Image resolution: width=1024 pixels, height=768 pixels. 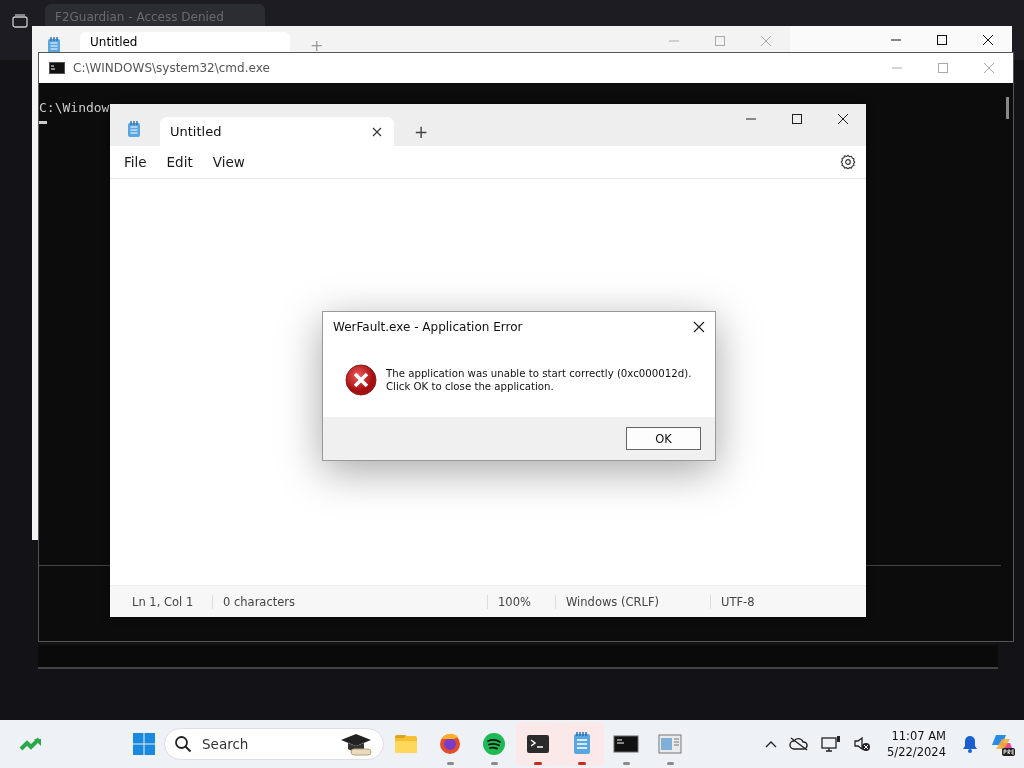 I want to click on scrollbar-thumb, so click(x=1007, y=108).